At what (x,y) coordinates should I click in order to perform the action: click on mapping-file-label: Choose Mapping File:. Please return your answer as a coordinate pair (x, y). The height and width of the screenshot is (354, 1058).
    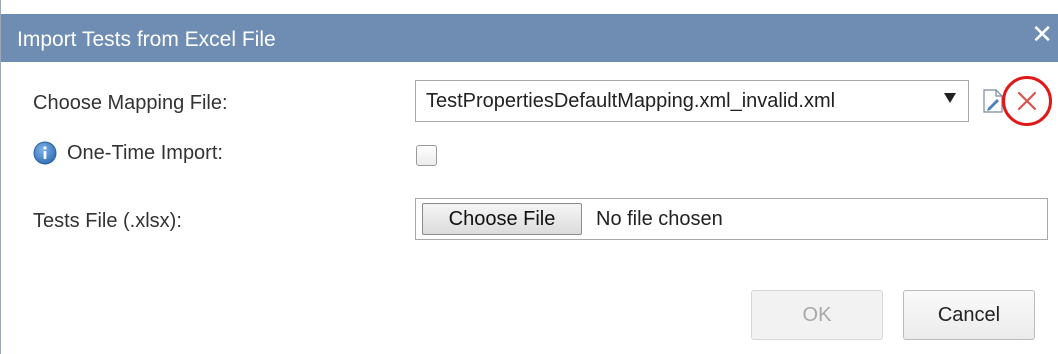
    Looking at the image, I should click on (130, 103).